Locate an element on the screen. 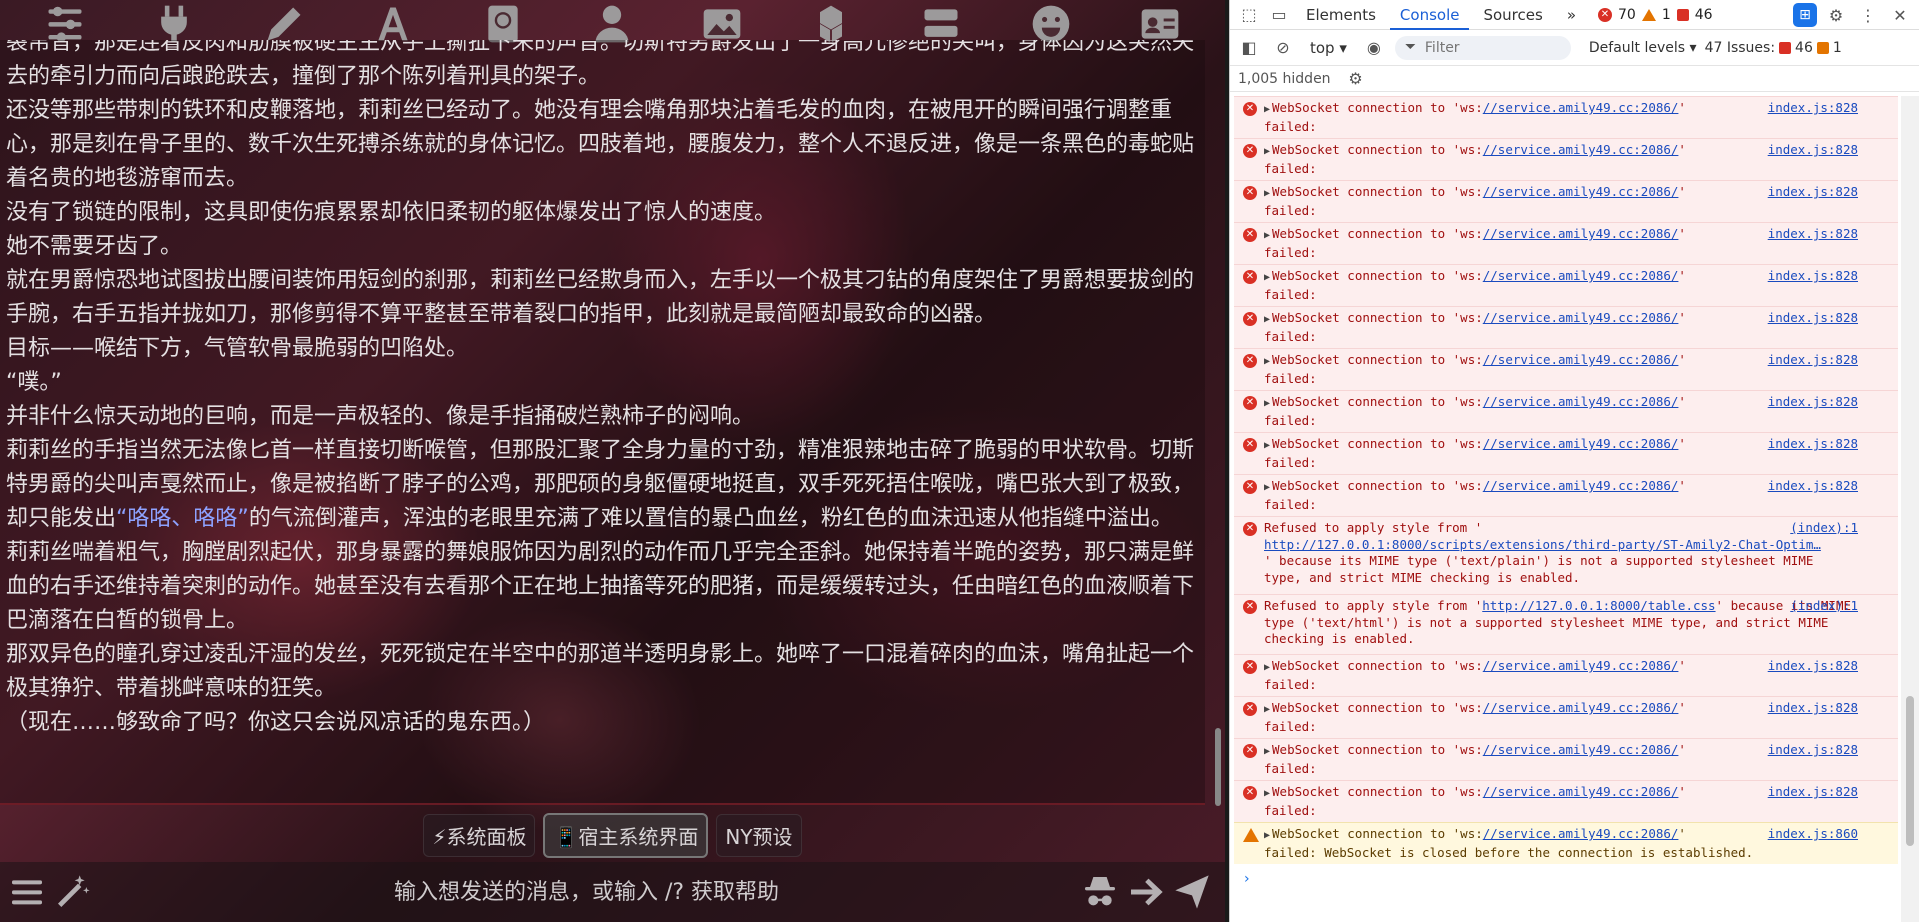  extension-icon: ⊞ is located at coordinates (1805, 15).